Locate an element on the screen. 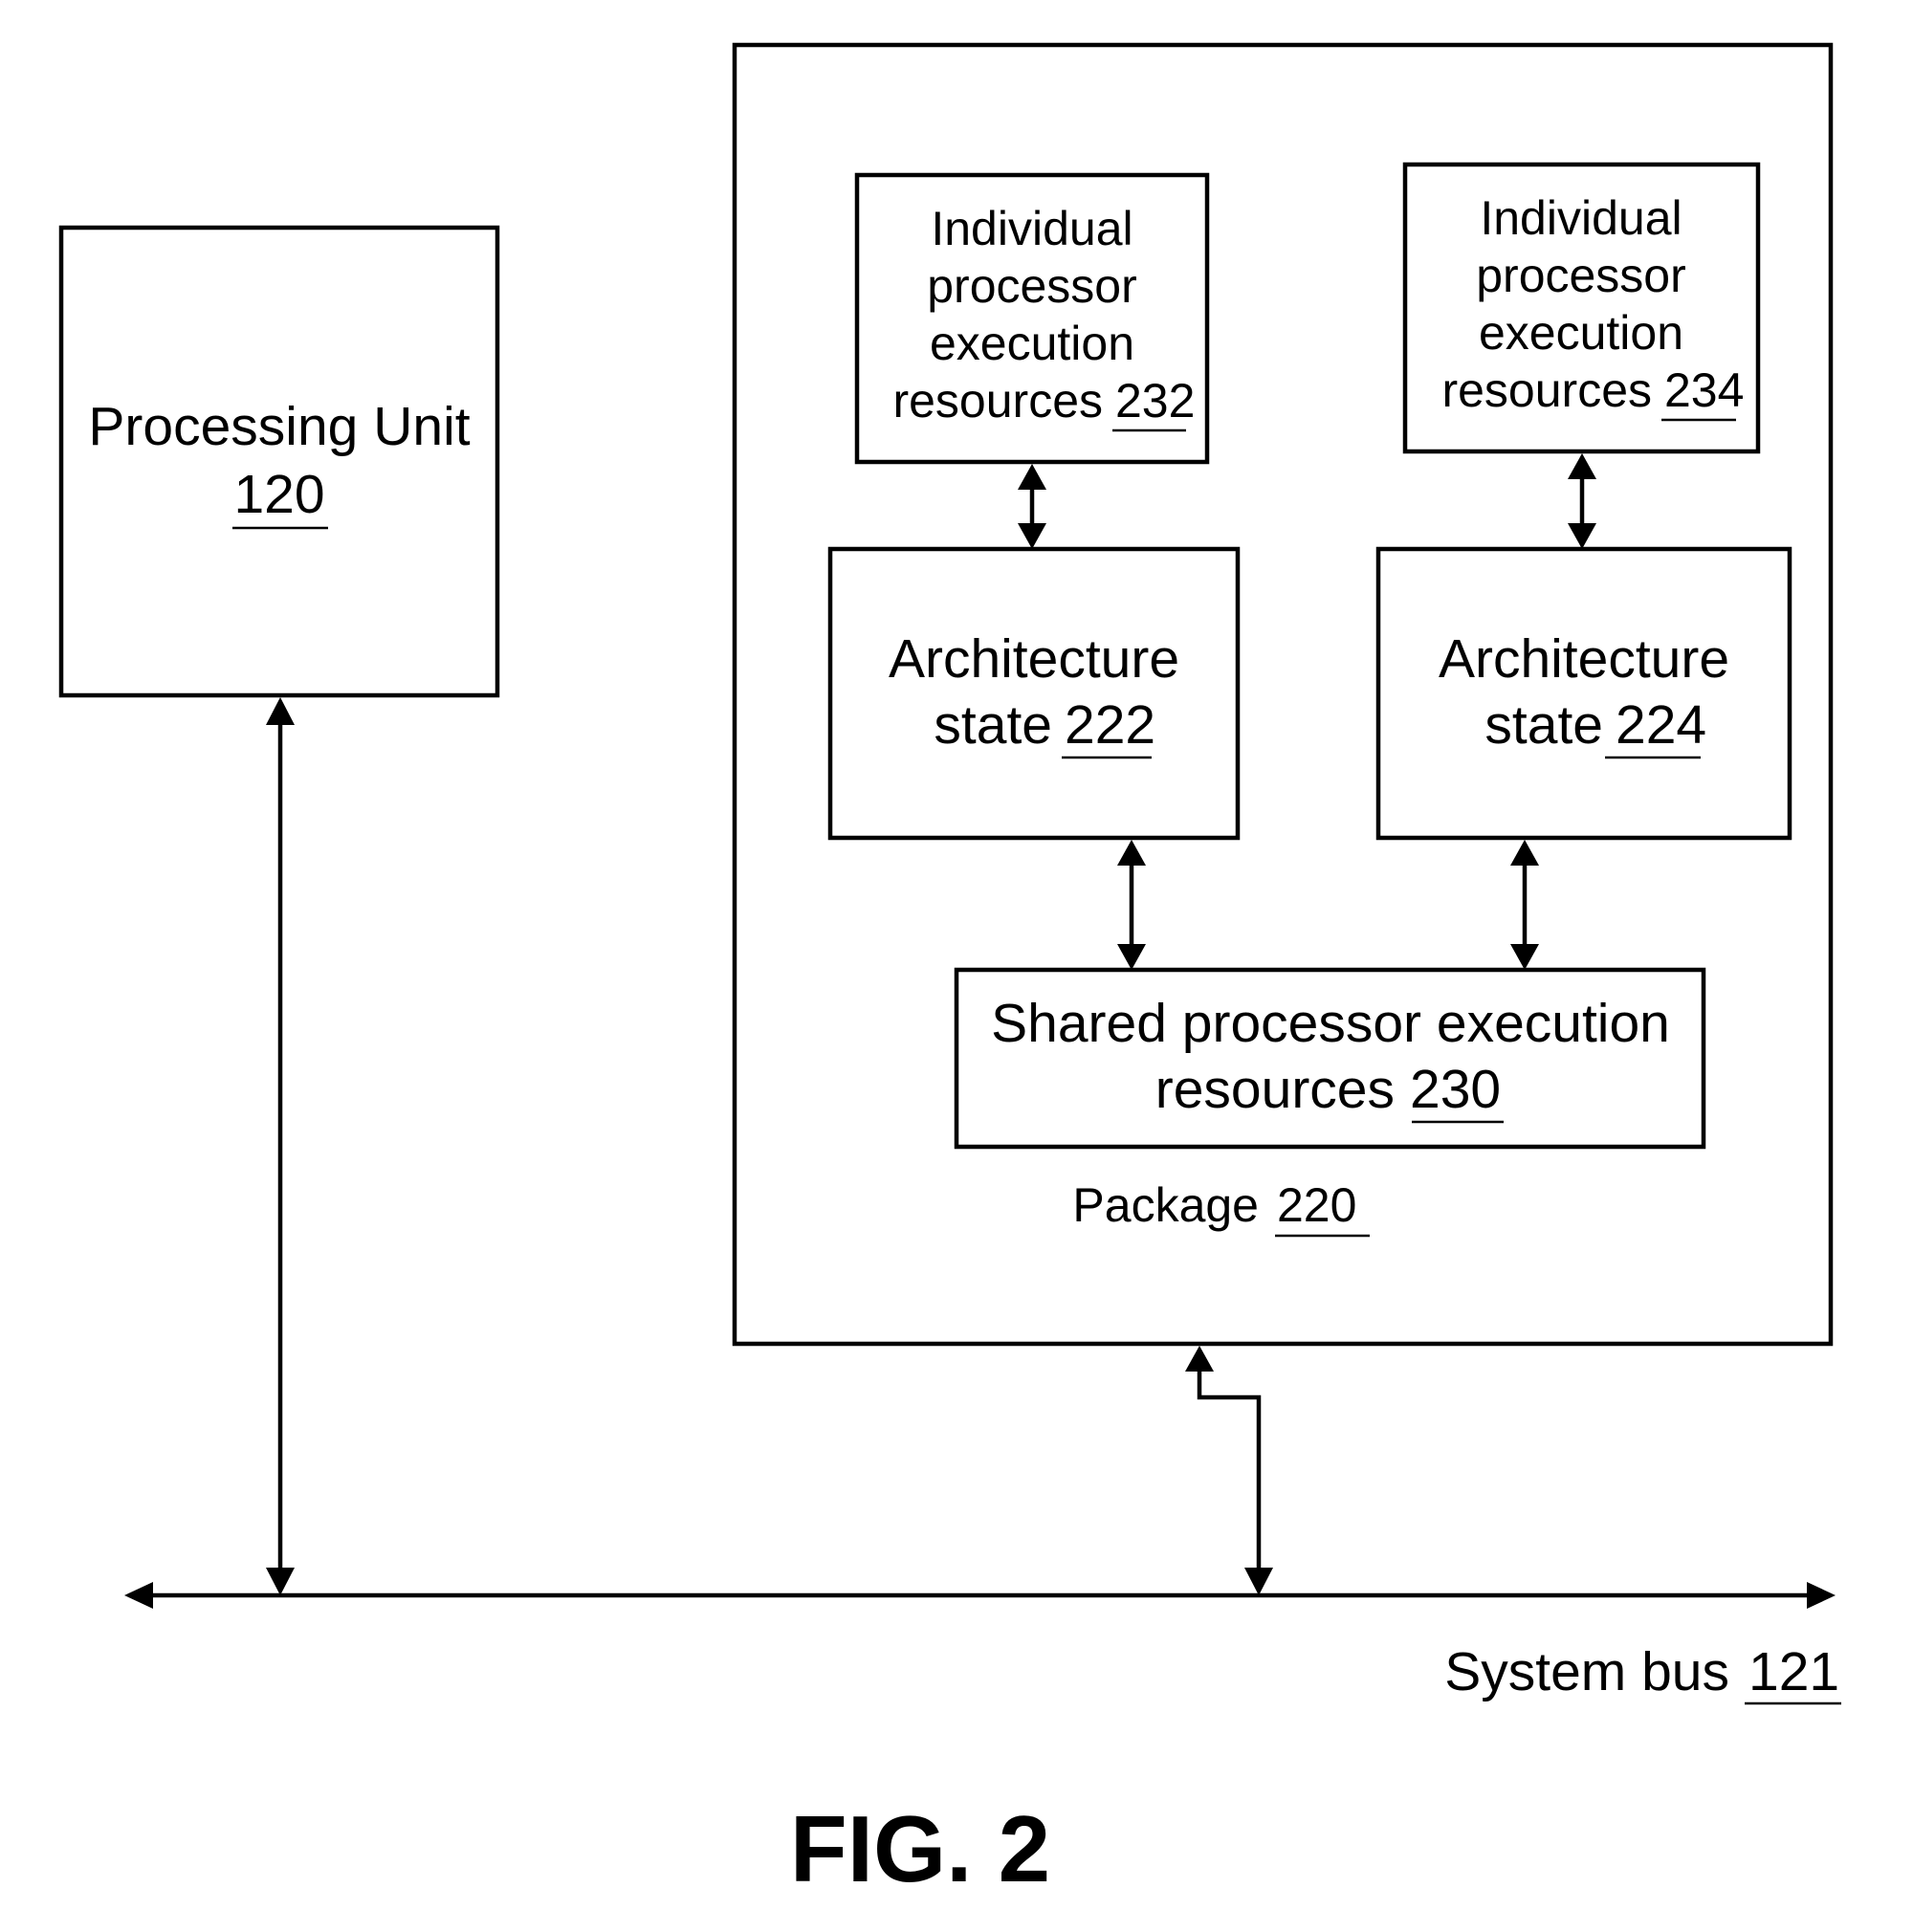 The image size is (1913, 1932). package-label: Package is located at coordinates (1166, 1205).